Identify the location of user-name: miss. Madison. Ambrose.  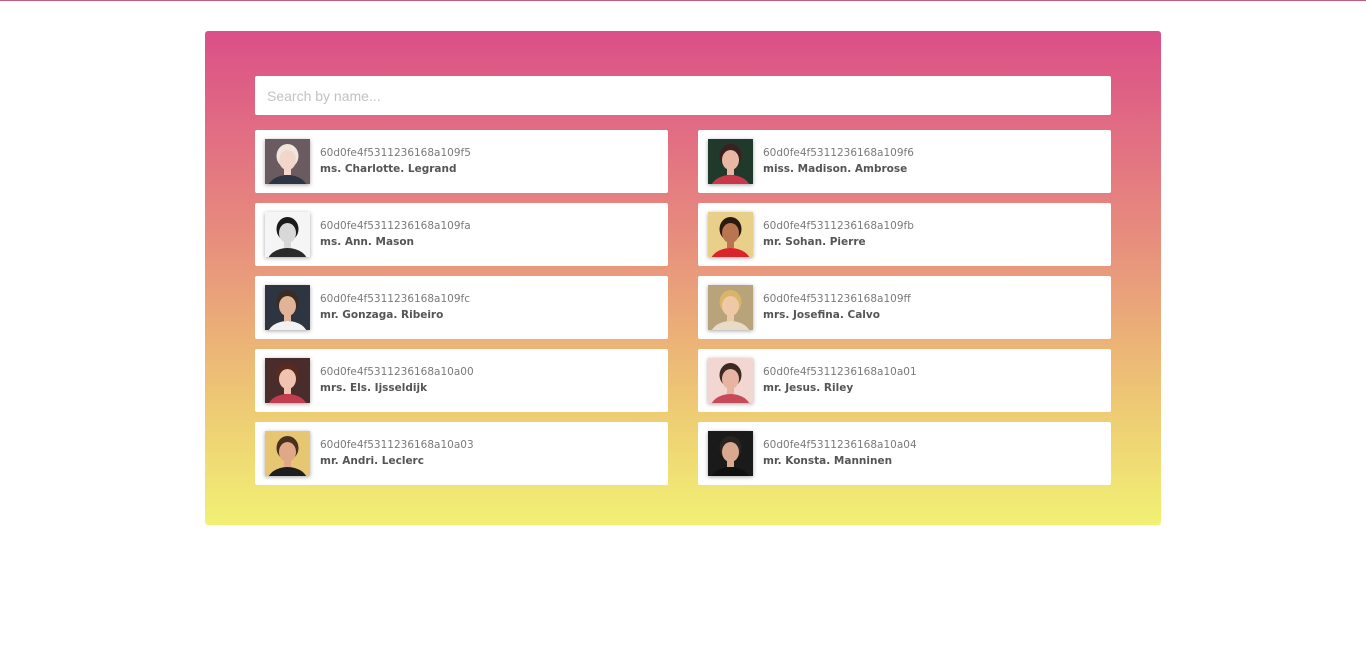
(835, 169).